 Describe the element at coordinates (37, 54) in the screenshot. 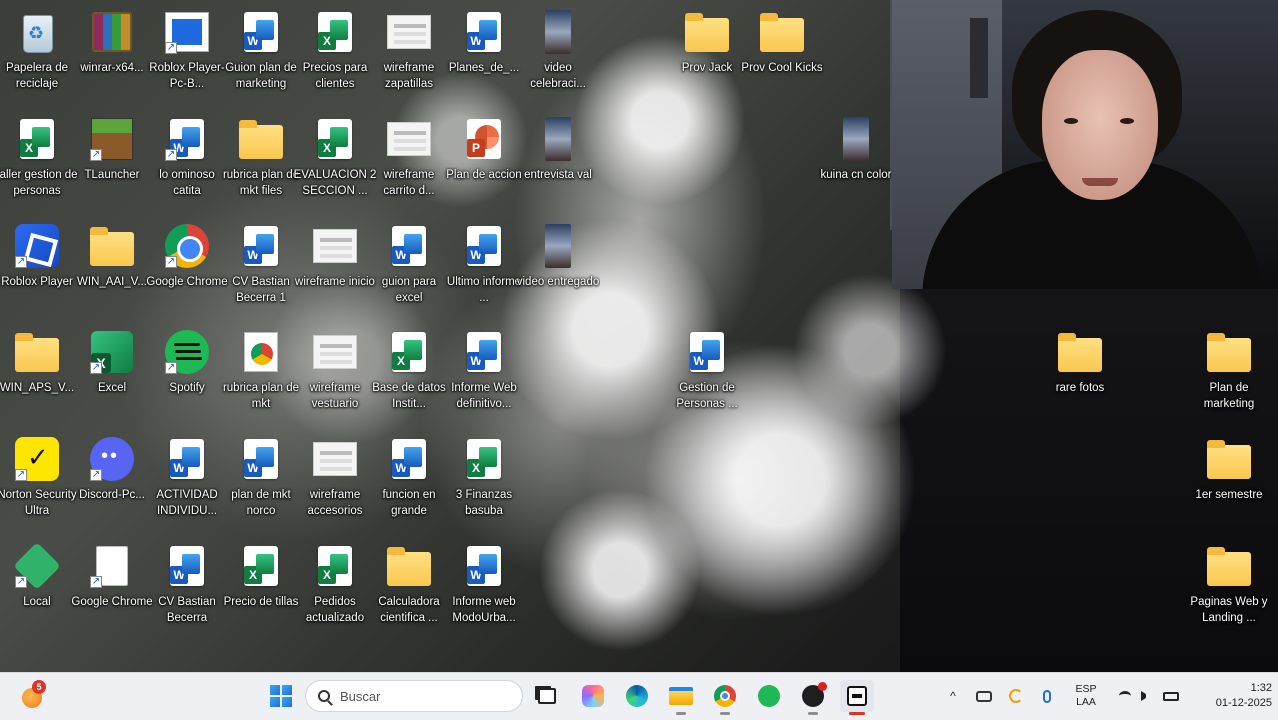

I see `desktop-icon: Papelera de reciclaje` at that location.